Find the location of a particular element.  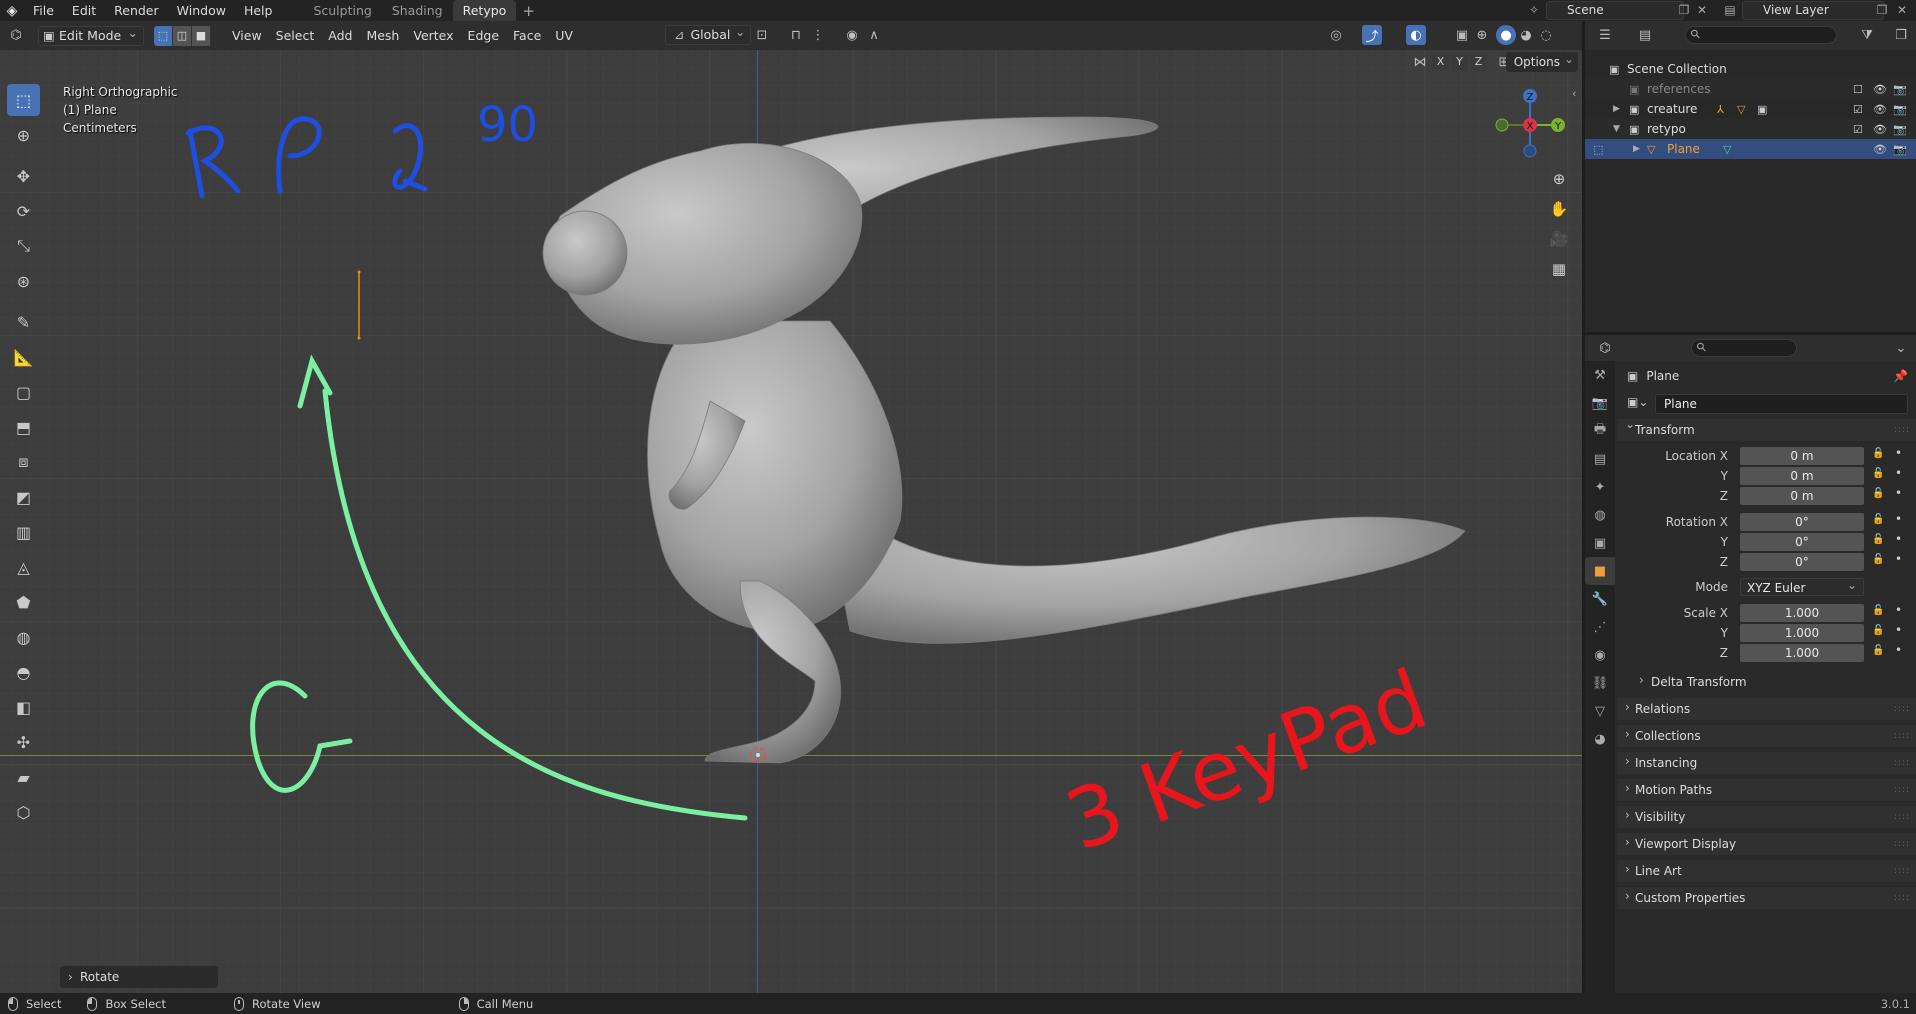

menu-edge: Edge is located at coordinates (483, 36).